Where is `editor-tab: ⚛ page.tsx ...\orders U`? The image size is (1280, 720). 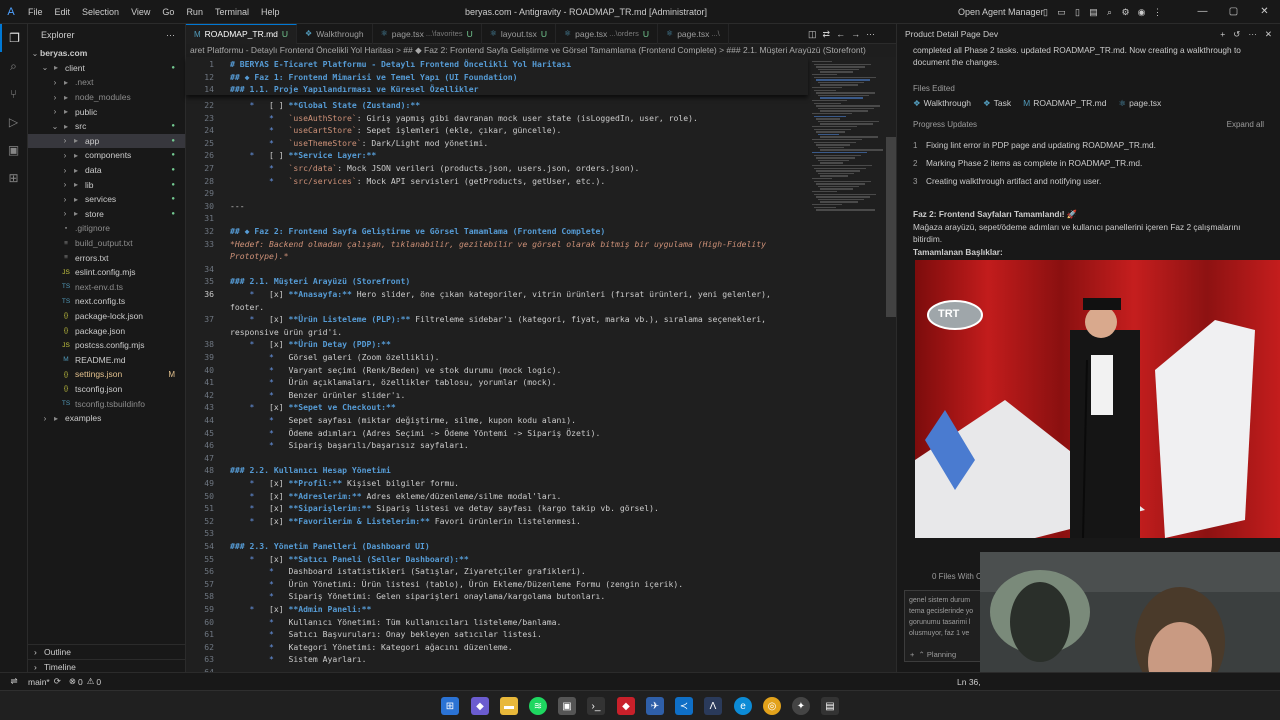
editor-tab: ⚛ page.tsx ...\orders U is located at coordinates (607, 33).